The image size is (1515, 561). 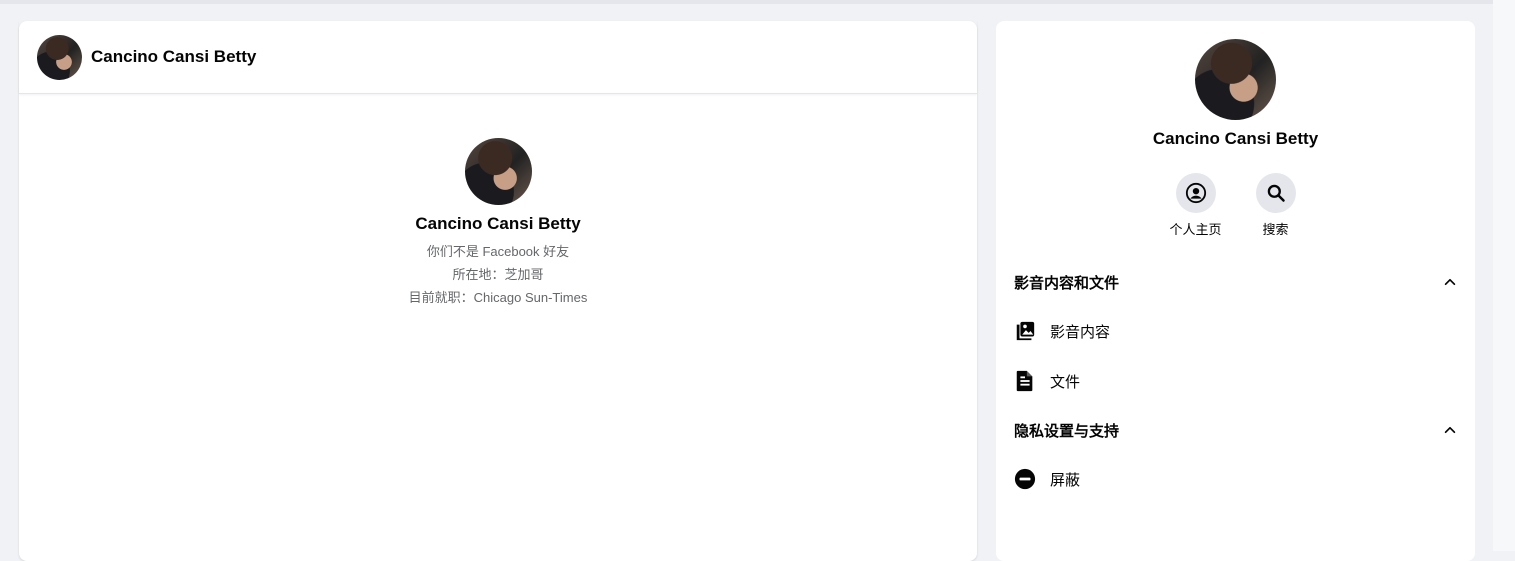 What do you see at coordinates (498, 274) in the screenshot?
I see `location-text: 所在地：芝加哥` at bounding box center [498, 274].